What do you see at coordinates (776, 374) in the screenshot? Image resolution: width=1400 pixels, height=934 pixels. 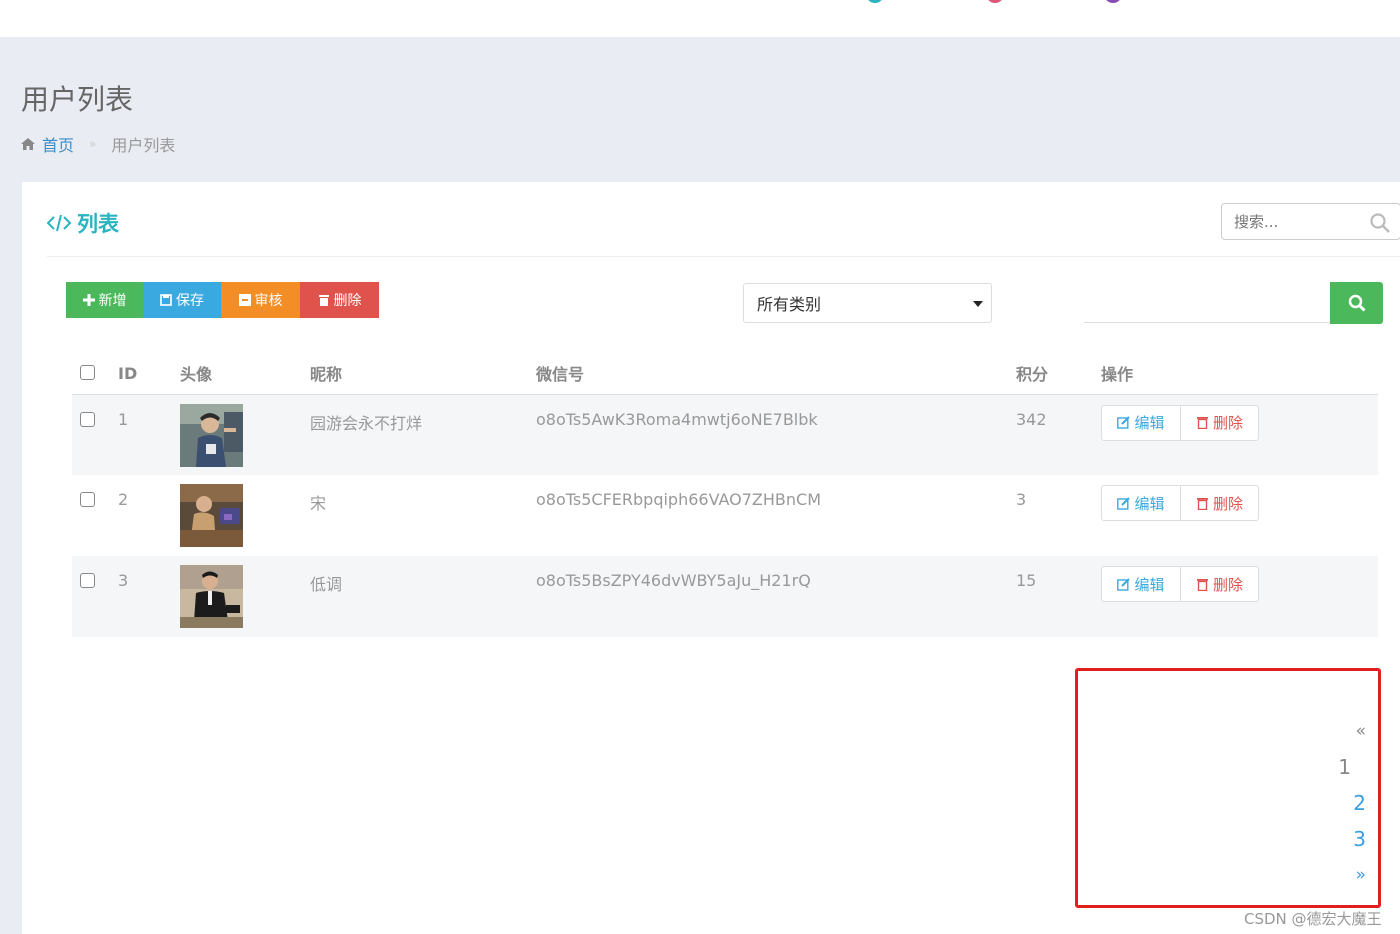 I see `col-wechat: 微信号` at bounding box center [776, 374].